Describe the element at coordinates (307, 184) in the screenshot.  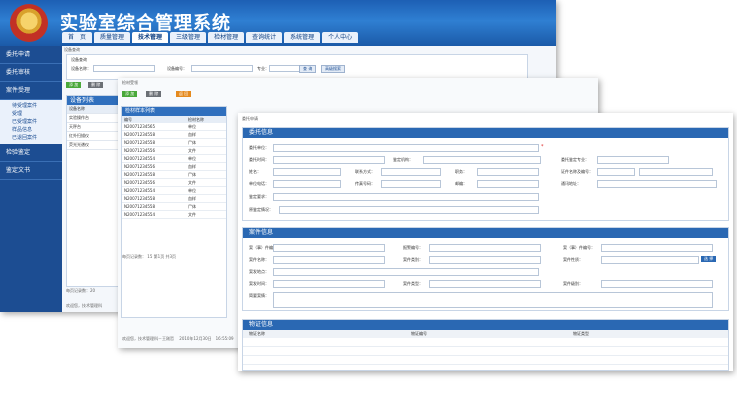
I see `phone-input` at that location.